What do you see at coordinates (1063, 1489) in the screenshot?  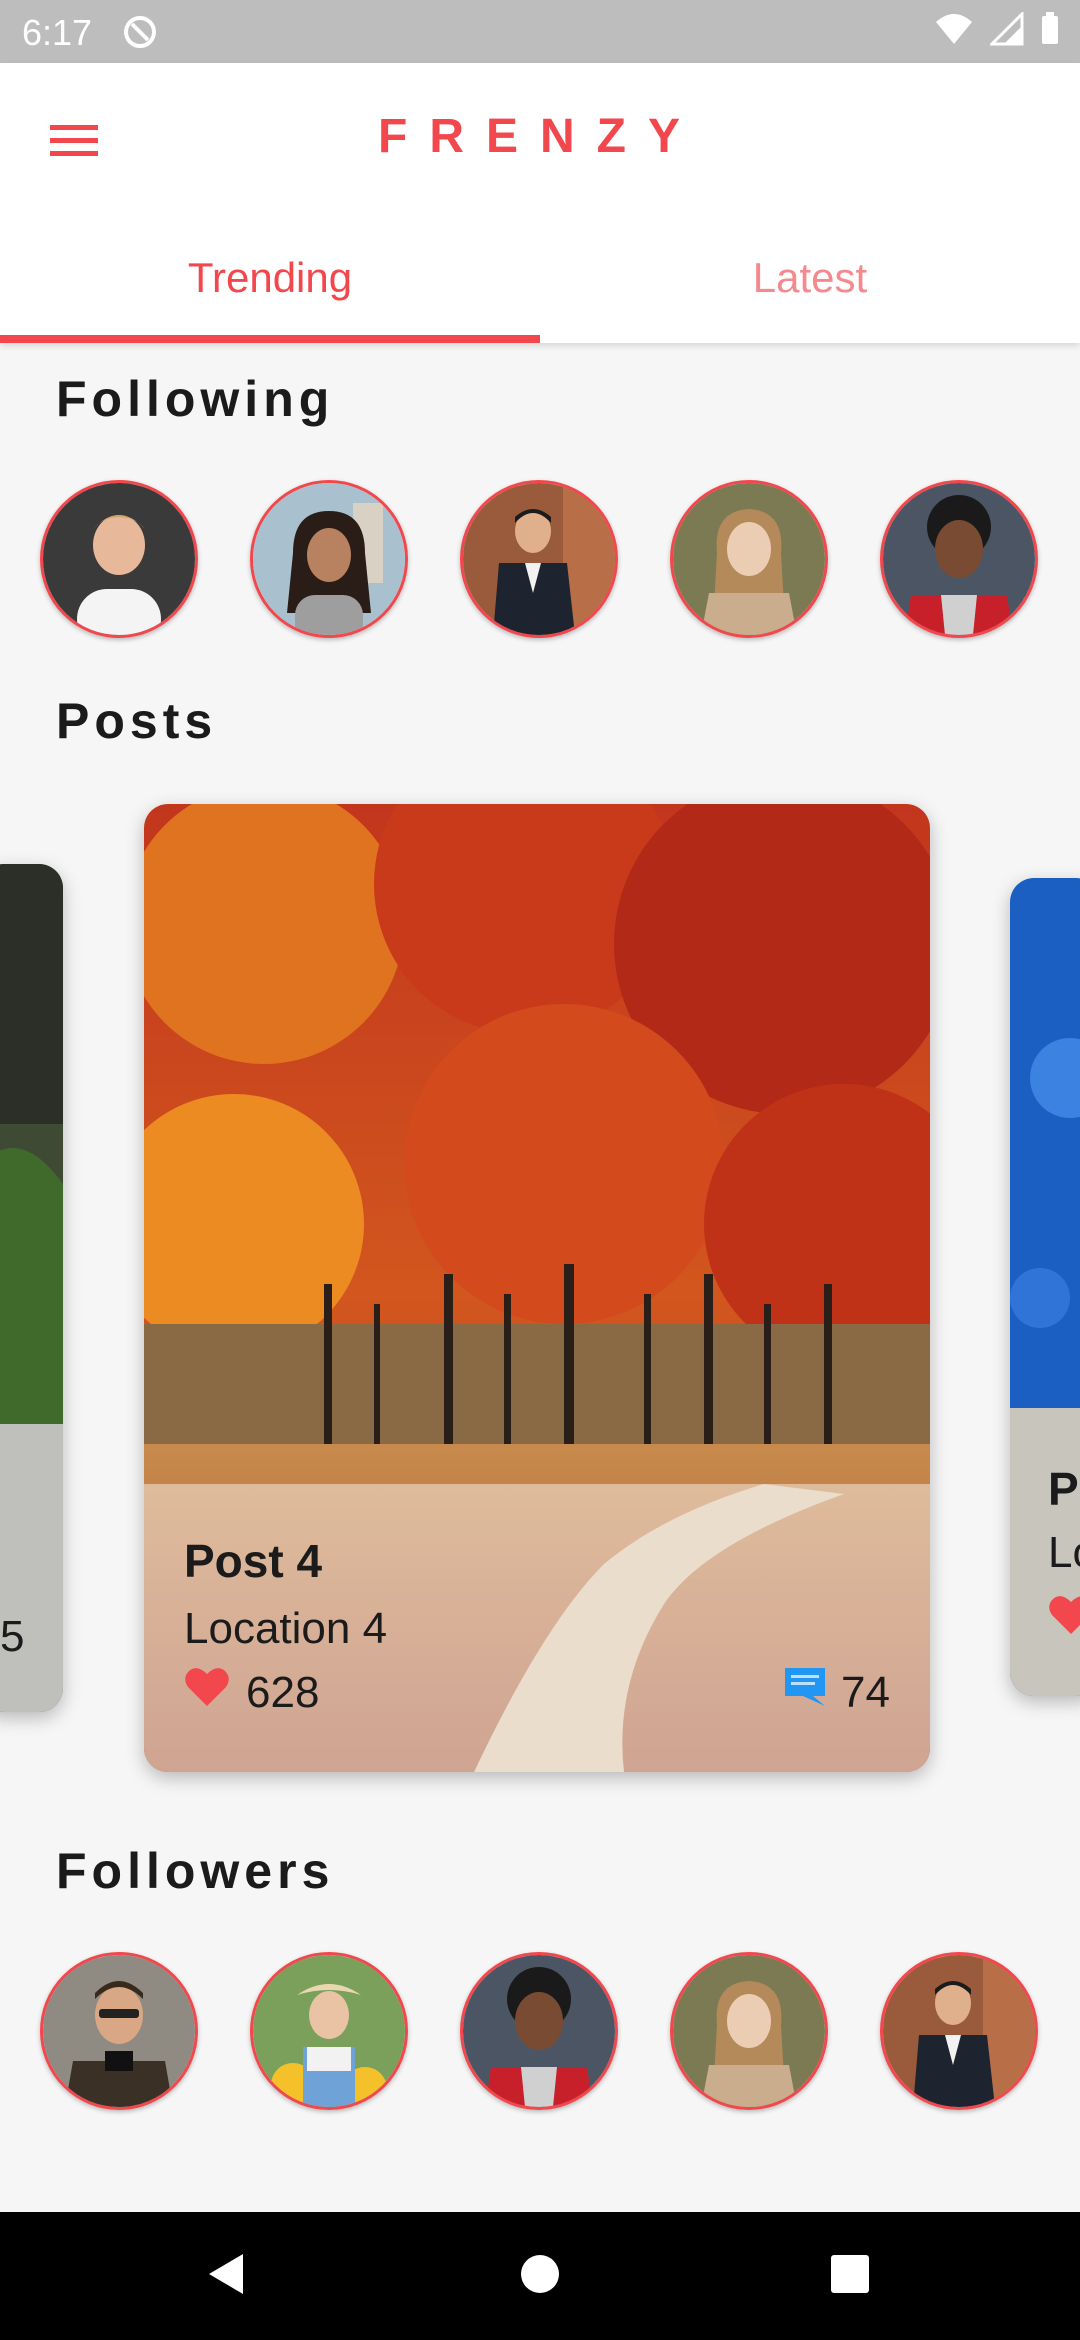 I see `post-title-fragment: P` at bounding box center [1063, 1489].